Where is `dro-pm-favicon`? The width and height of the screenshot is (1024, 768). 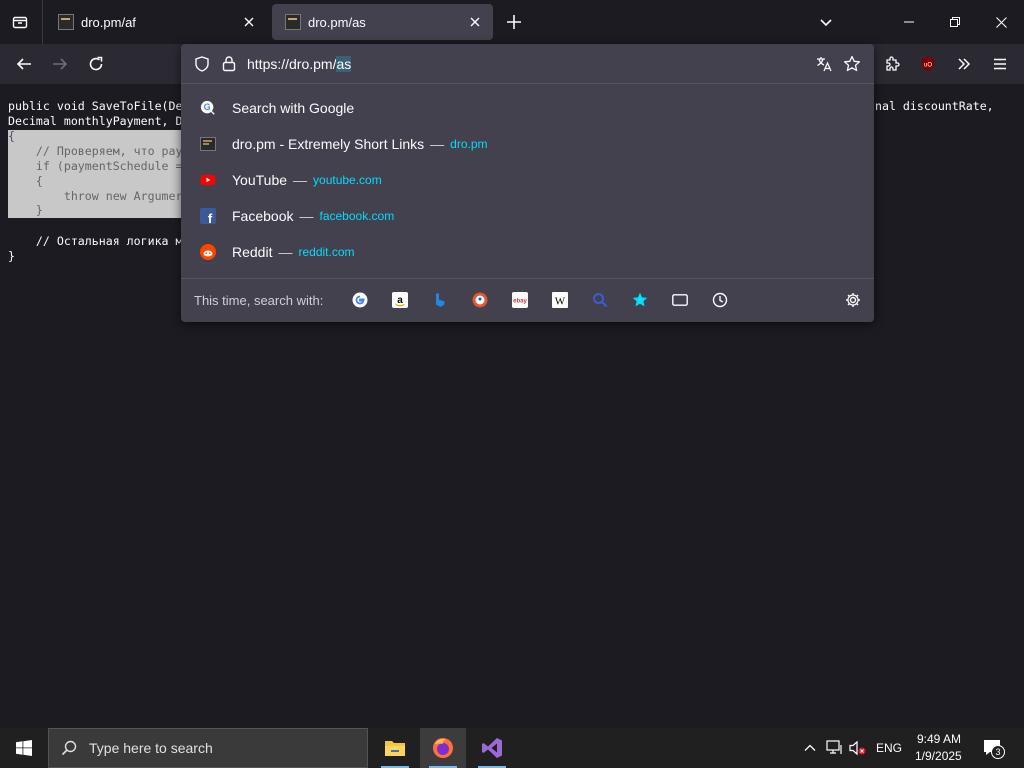
dro-pm-favicon is located at coordinates (293, 22).